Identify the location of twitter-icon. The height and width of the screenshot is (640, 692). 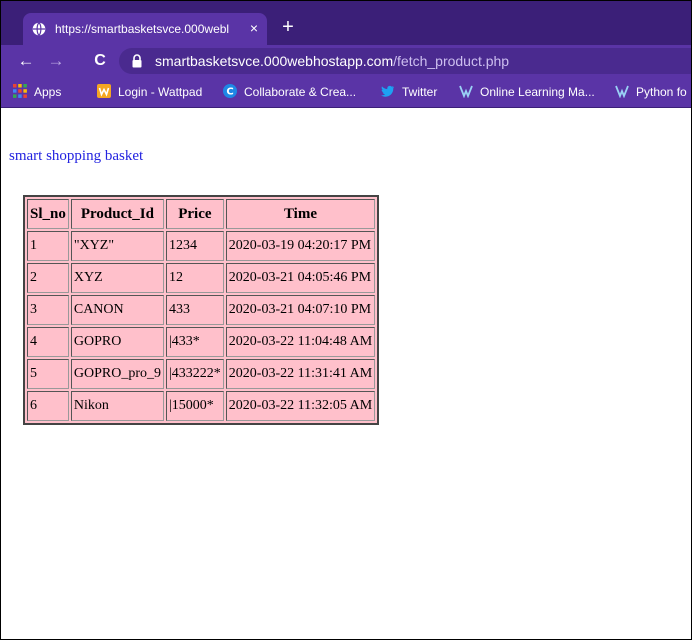
(387, 91).